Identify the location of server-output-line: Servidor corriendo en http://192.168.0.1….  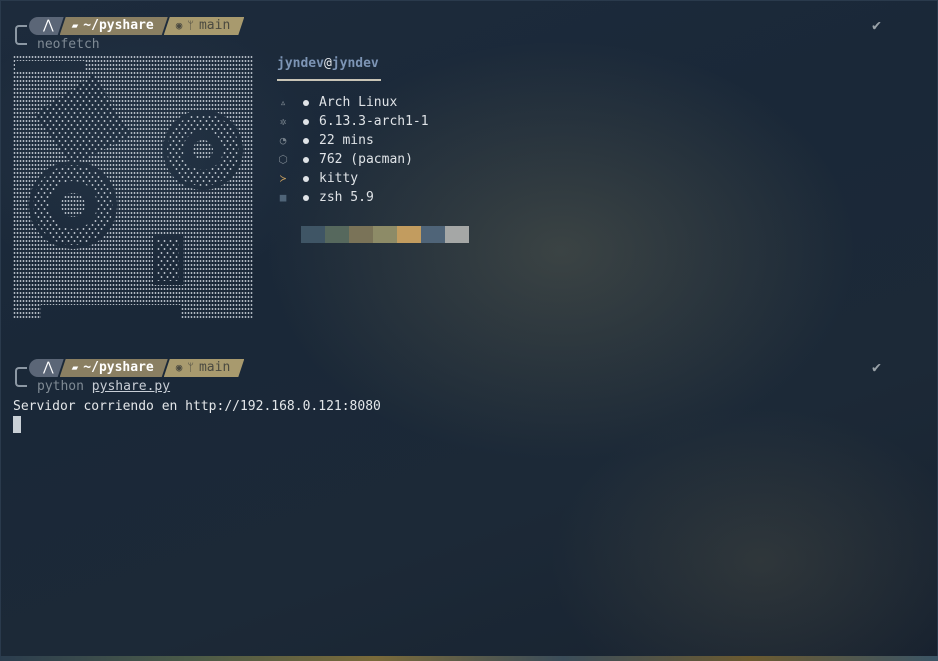
(197, 406).